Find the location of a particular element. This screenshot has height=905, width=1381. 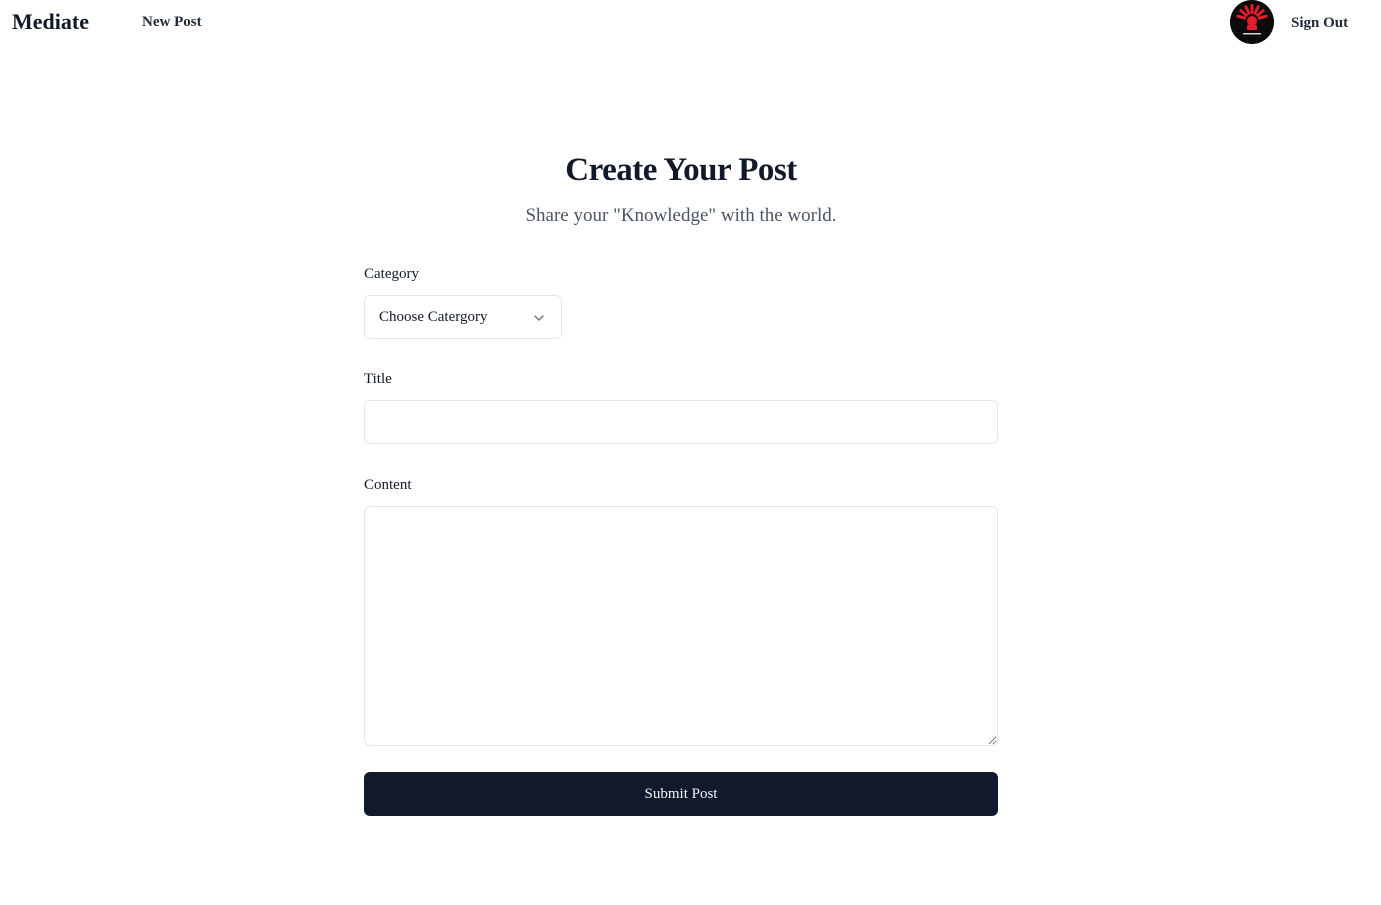

category-select-value: Choose Catergory is located at coordinates (433, 317).